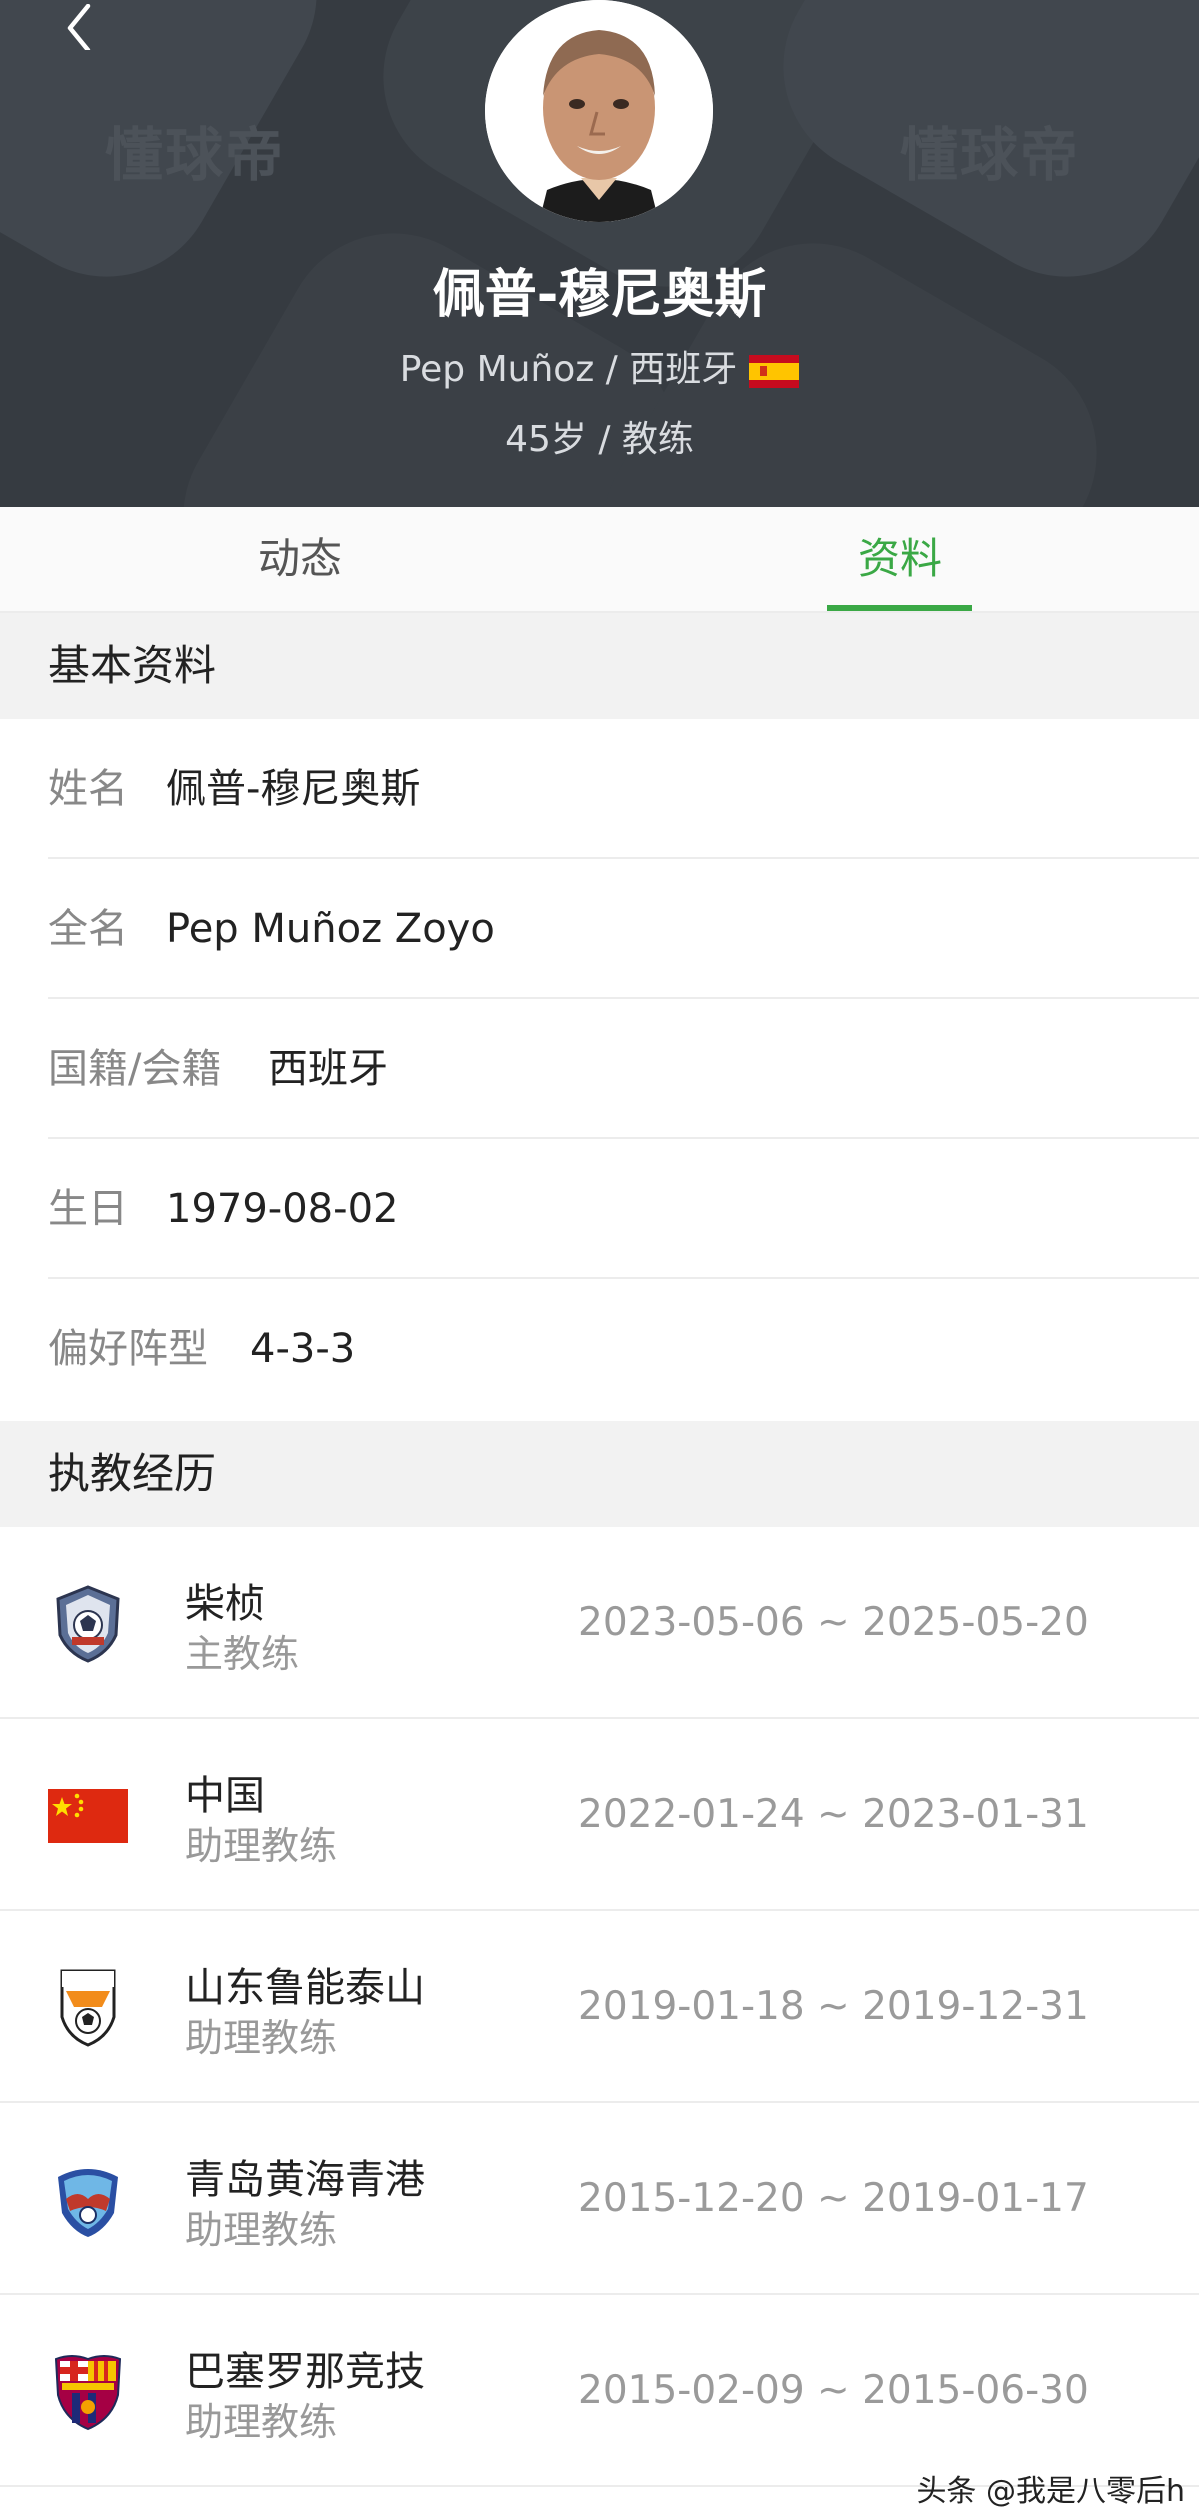  What do you see at coordinates (128, 1349) in the screenshot?
I see `info-label: 偏好阵型` at bounding box center [128, 1349].